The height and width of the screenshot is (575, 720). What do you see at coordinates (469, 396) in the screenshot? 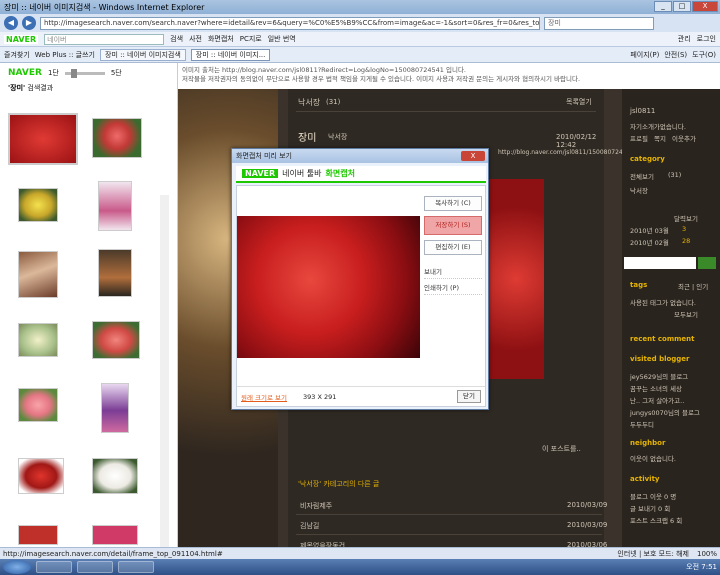
I see `dialog-close-button: 닫기` at bounding box center [469, 396].